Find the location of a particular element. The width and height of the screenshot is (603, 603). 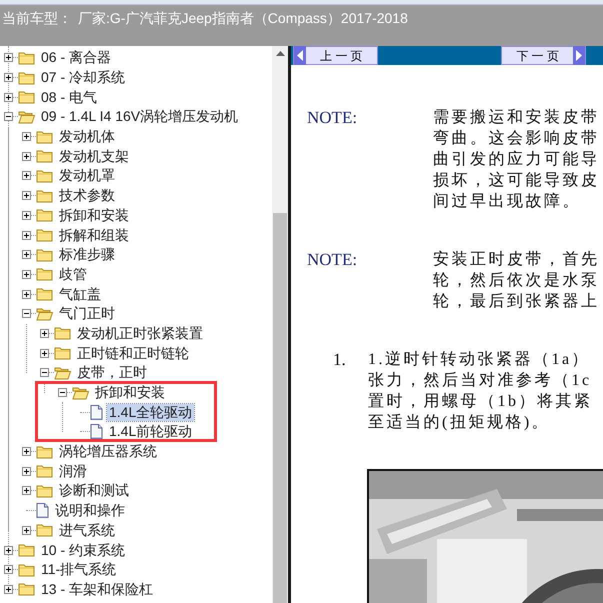

body-text-line: 需要搬运和安装皮带 is located at coordinates (516, 118).